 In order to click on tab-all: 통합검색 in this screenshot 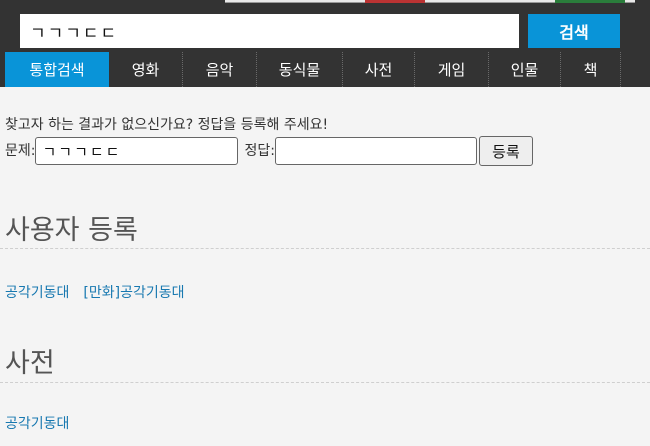, I will do `click(57, 69)`.